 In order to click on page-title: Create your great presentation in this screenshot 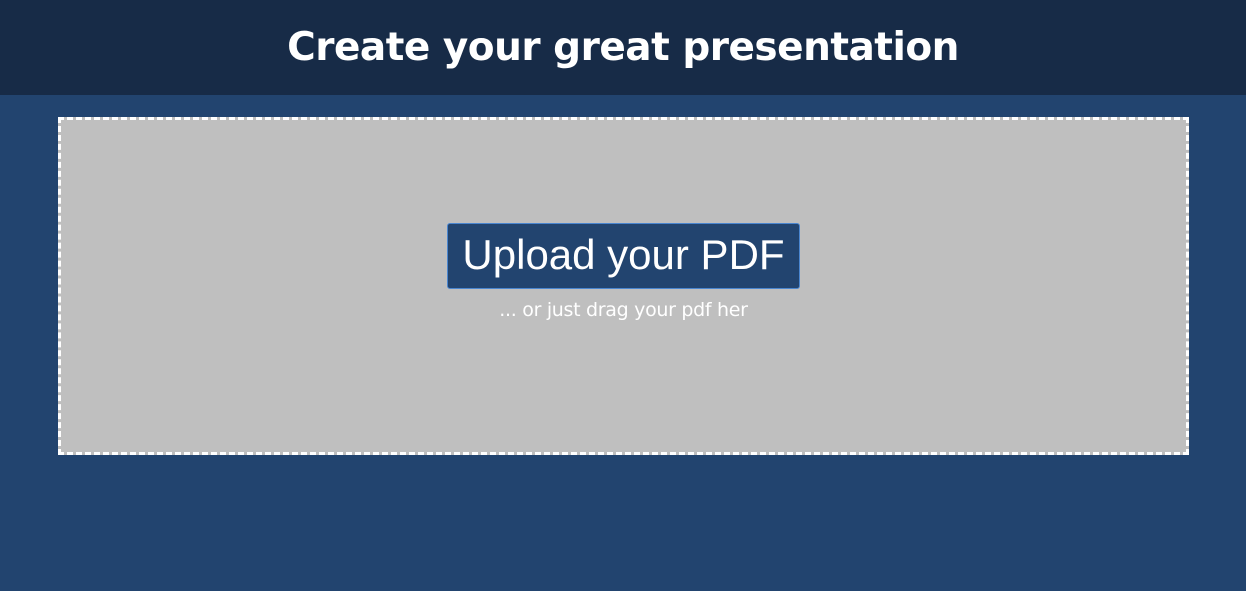, I will do `click(623, 47)`.